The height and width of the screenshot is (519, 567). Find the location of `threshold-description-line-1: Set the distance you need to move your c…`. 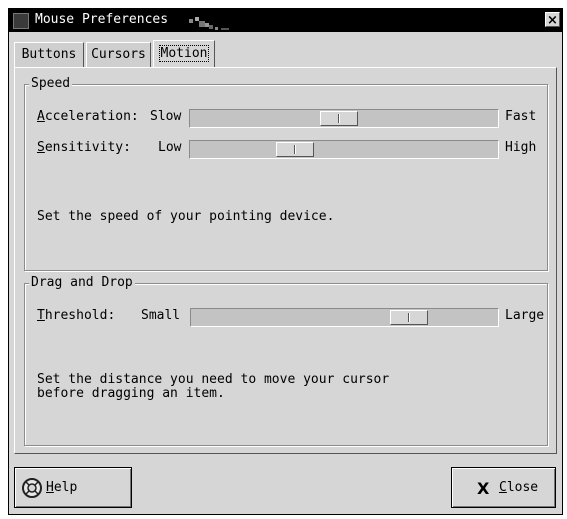

threshold-description-line-1: Set the distance you need to move your c… is located at coordinates (213, 379).